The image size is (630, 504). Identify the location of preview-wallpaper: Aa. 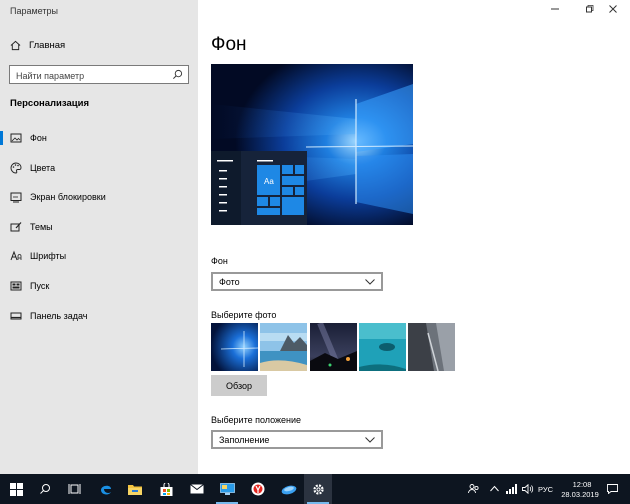
(312, 144).